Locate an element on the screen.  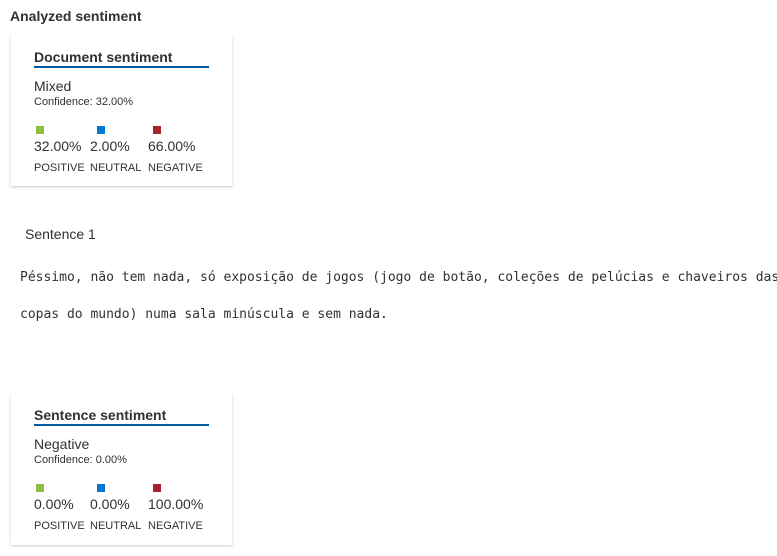
section-title: Analyzed sentiment is located at coordinates (76, 16).